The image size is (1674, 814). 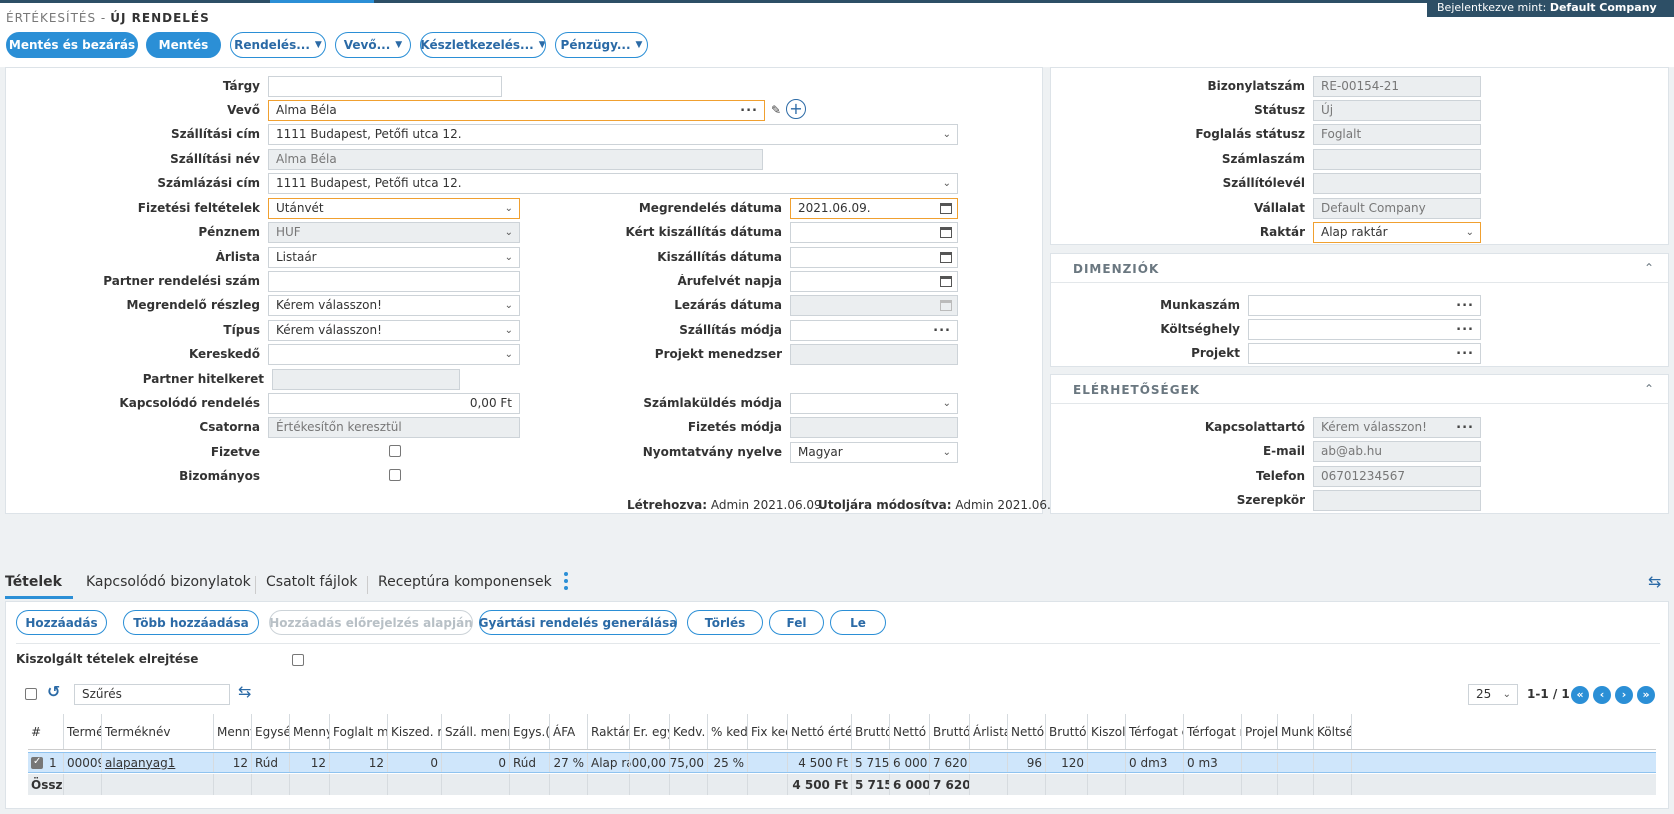 What do you see at coordinates (278, 45) in the screenshot?
I see `order-menu-button: Rendelés... ▼` at bounding box center [278, 45].